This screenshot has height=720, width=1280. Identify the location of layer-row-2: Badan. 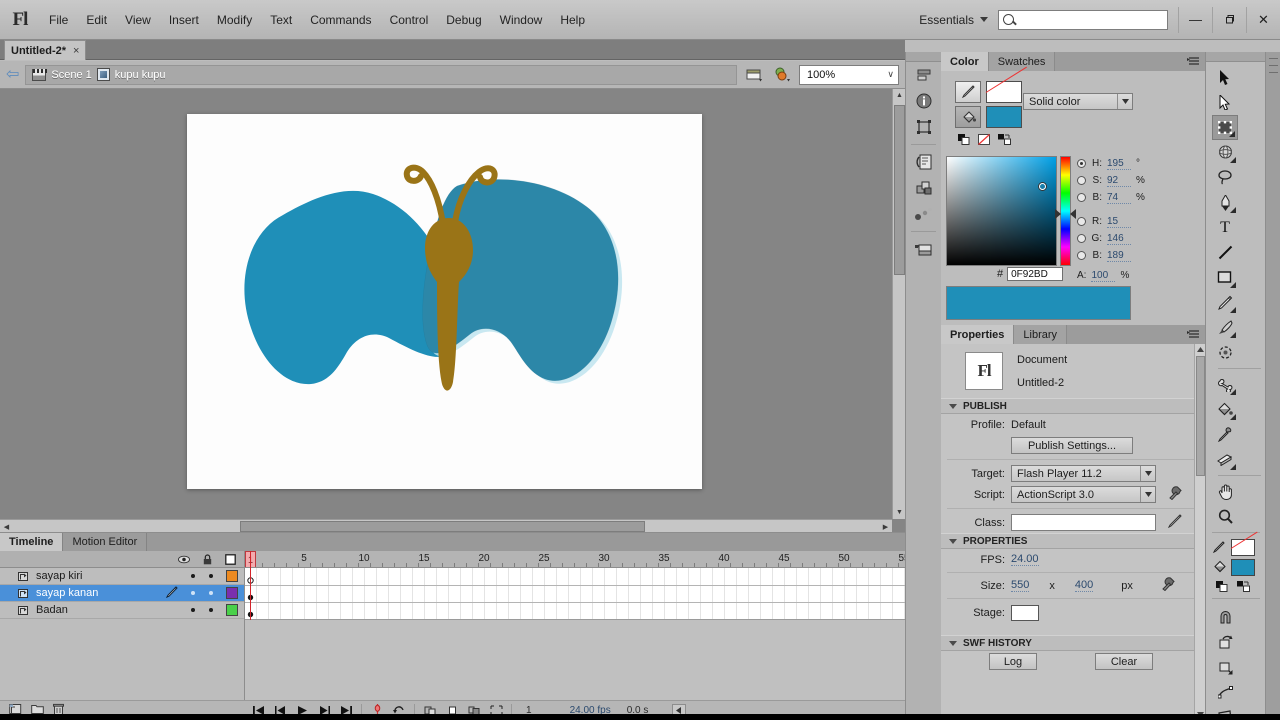
(122, 610).